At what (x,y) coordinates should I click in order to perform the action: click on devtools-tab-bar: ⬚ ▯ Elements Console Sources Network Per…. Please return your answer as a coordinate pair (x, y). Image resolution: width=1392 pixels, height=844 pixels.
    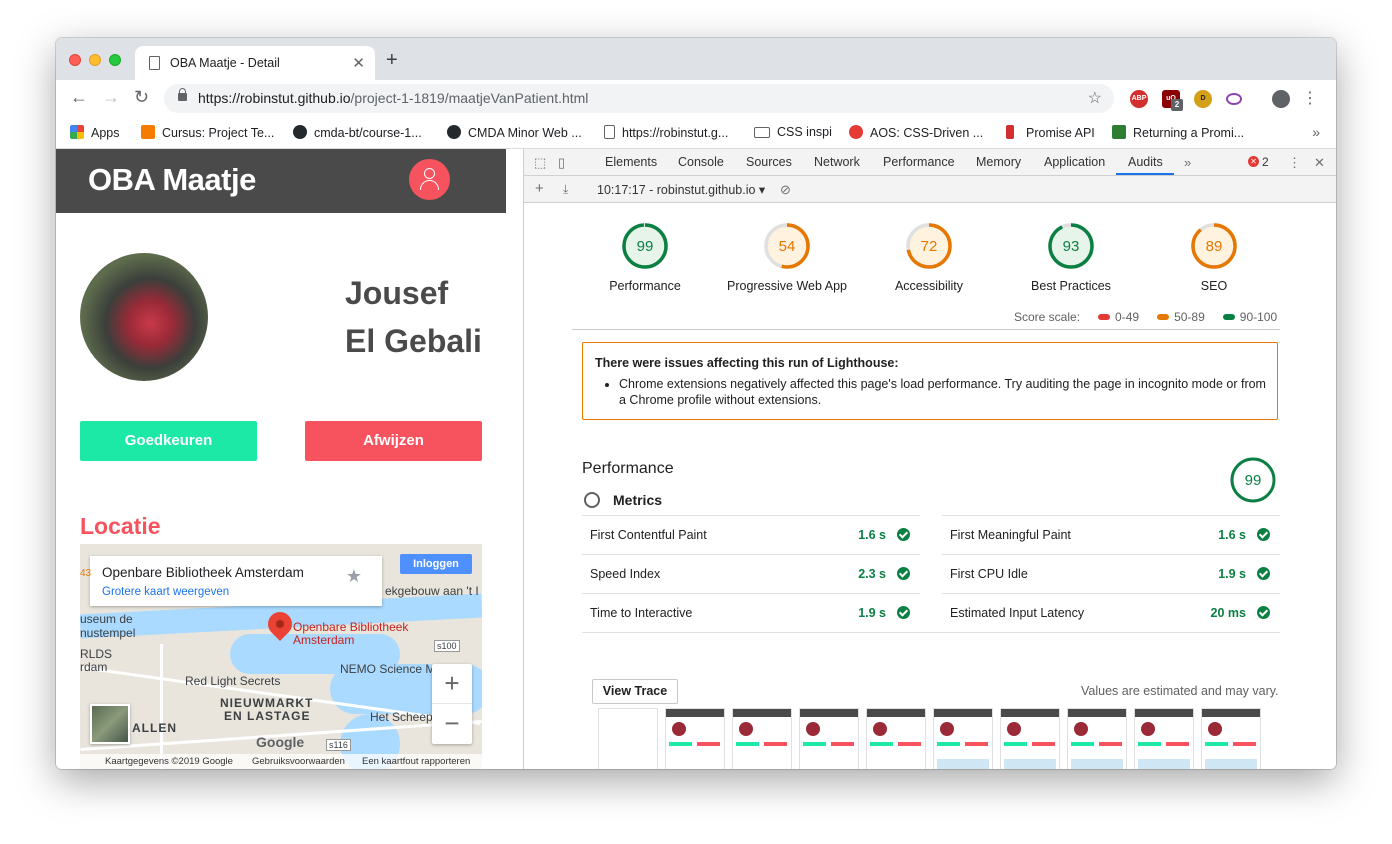
    Looking at the image, I should click on (930, 162).